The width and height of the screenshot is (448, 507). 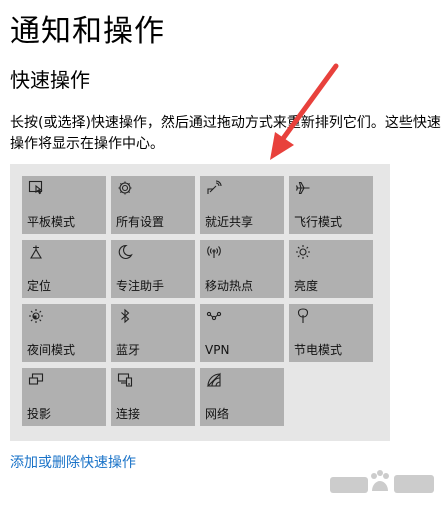 What do you see at coordinates (128, 350) in the screenshot?
I see `tile-label: 蓝牙` at bounding box center [128, 350].